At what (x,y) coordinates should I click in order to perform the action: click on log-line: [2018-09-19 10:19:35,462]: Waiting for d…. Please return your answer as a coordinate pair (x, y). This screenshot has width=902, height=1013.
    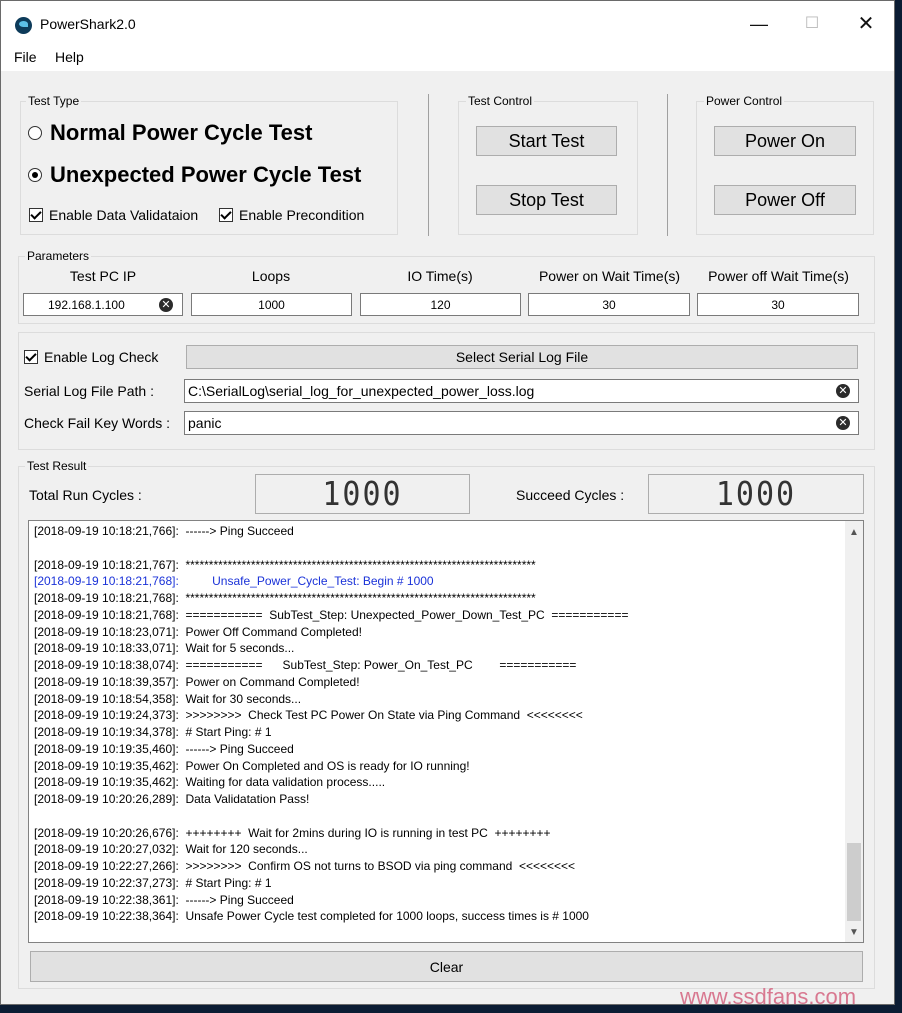
    Looking at the image, I should click on (210, 782).